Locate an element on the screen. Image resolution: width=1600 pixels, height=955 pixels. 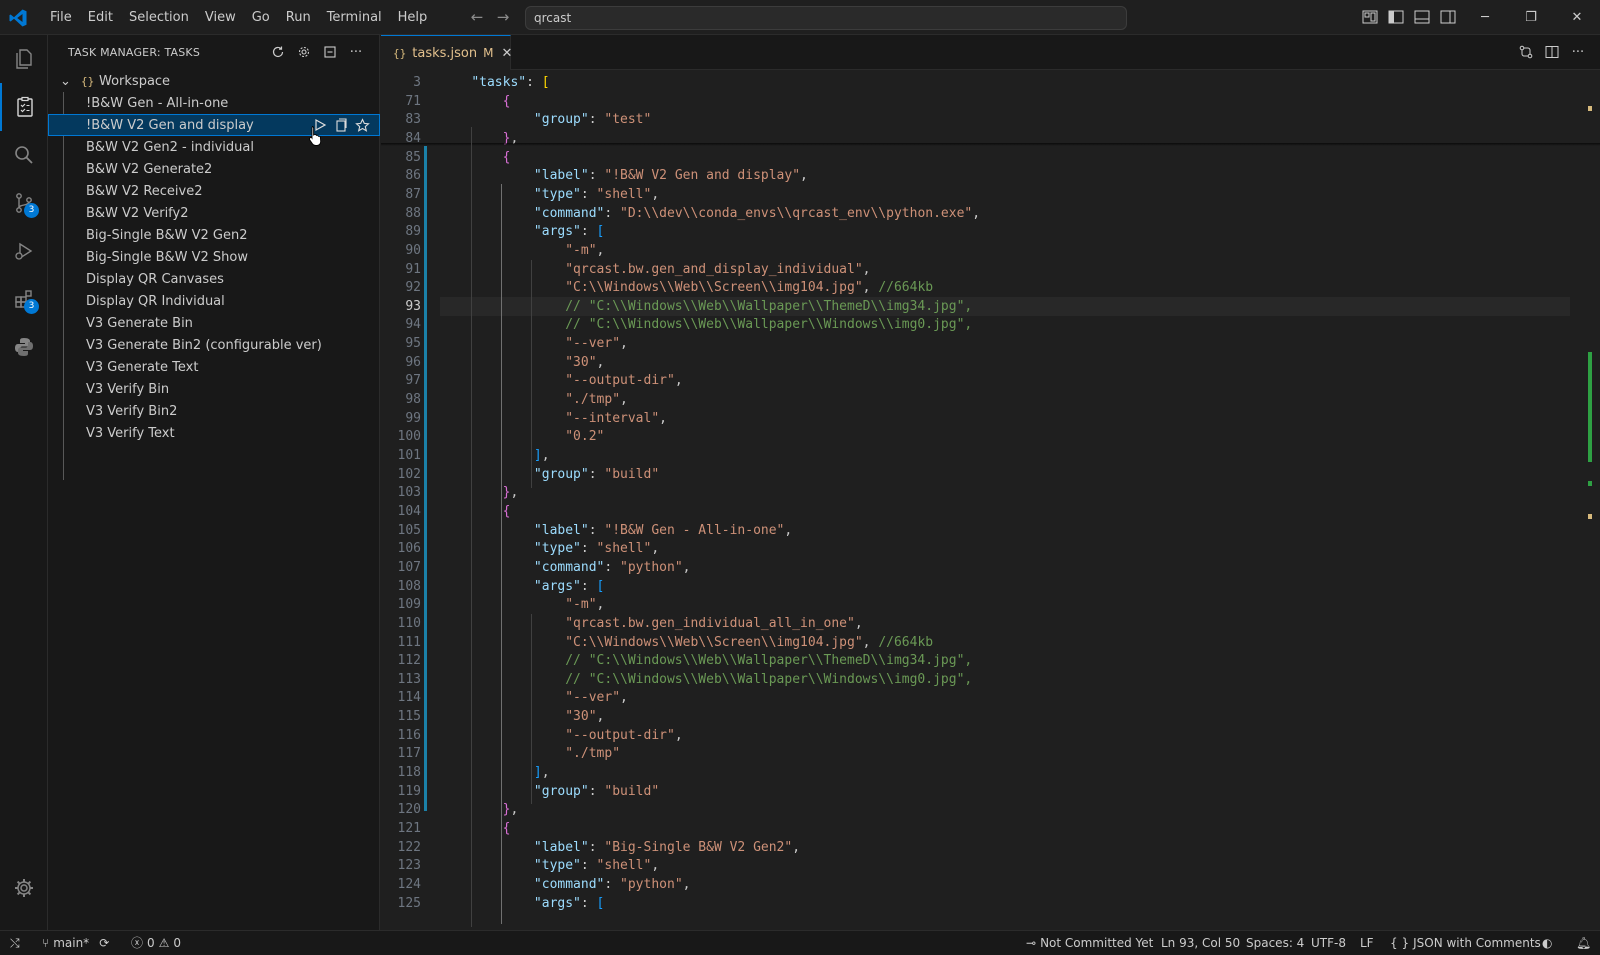
task-item: B&W V2 Generate2 is located at coordinates (214, 169).